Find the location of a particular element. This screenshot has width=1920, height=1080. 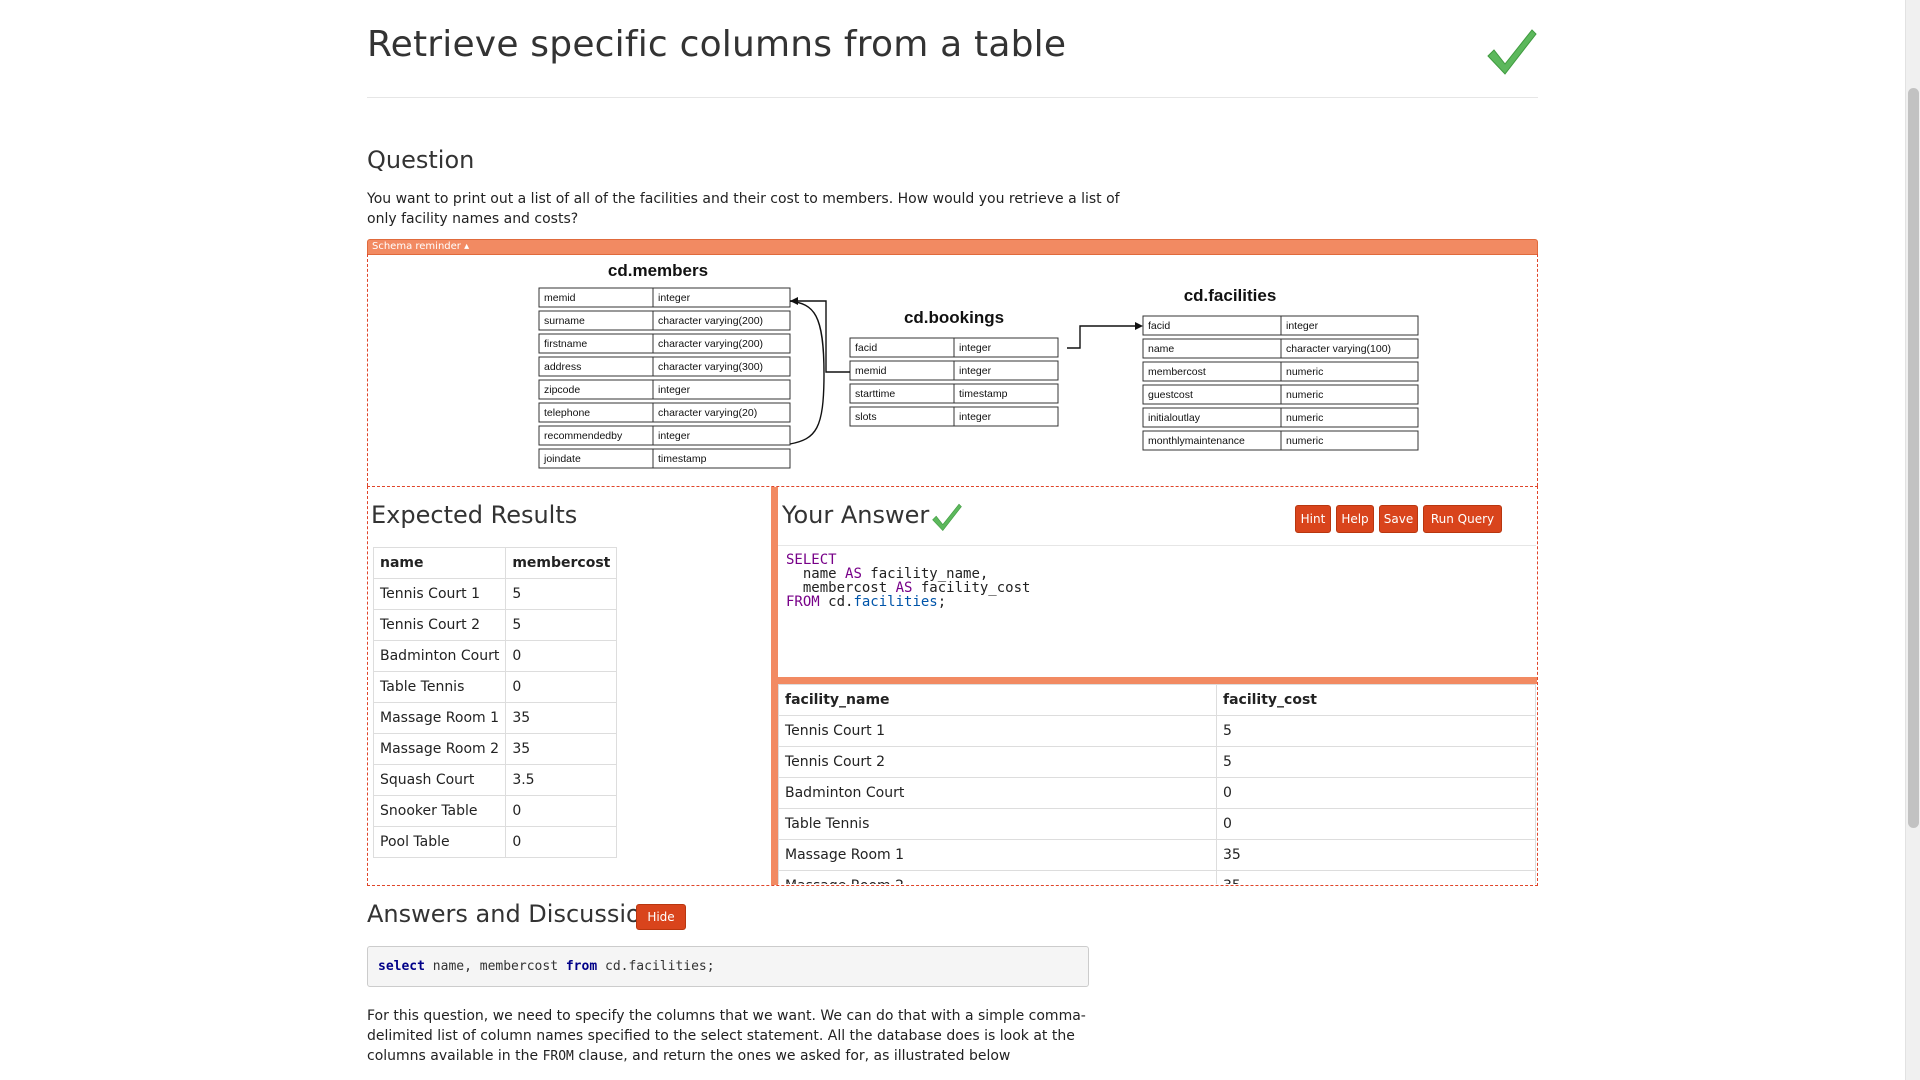

inline-code: FROM is located at coordinates (558, 1056).